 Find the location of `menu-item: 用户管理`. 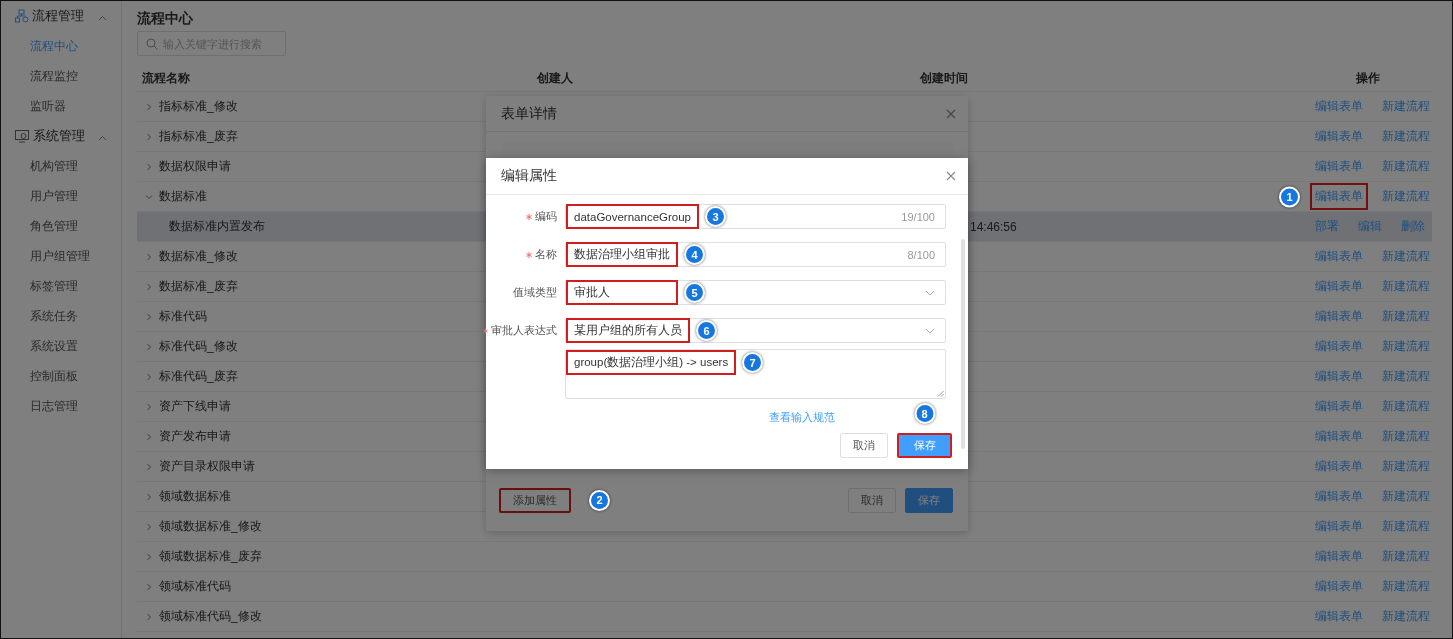

menu-item: 用户管理 is located at coordinates (61, 196).